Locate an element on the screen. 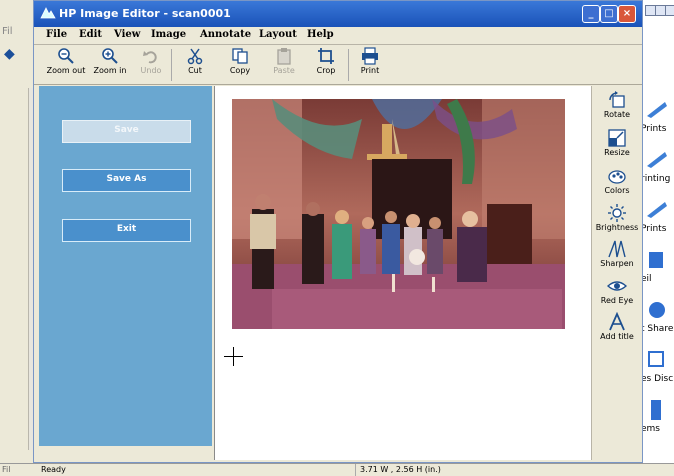 The image size is (674, 476). zoom-in-button: Zoom in is located at coordinates (110, 65).